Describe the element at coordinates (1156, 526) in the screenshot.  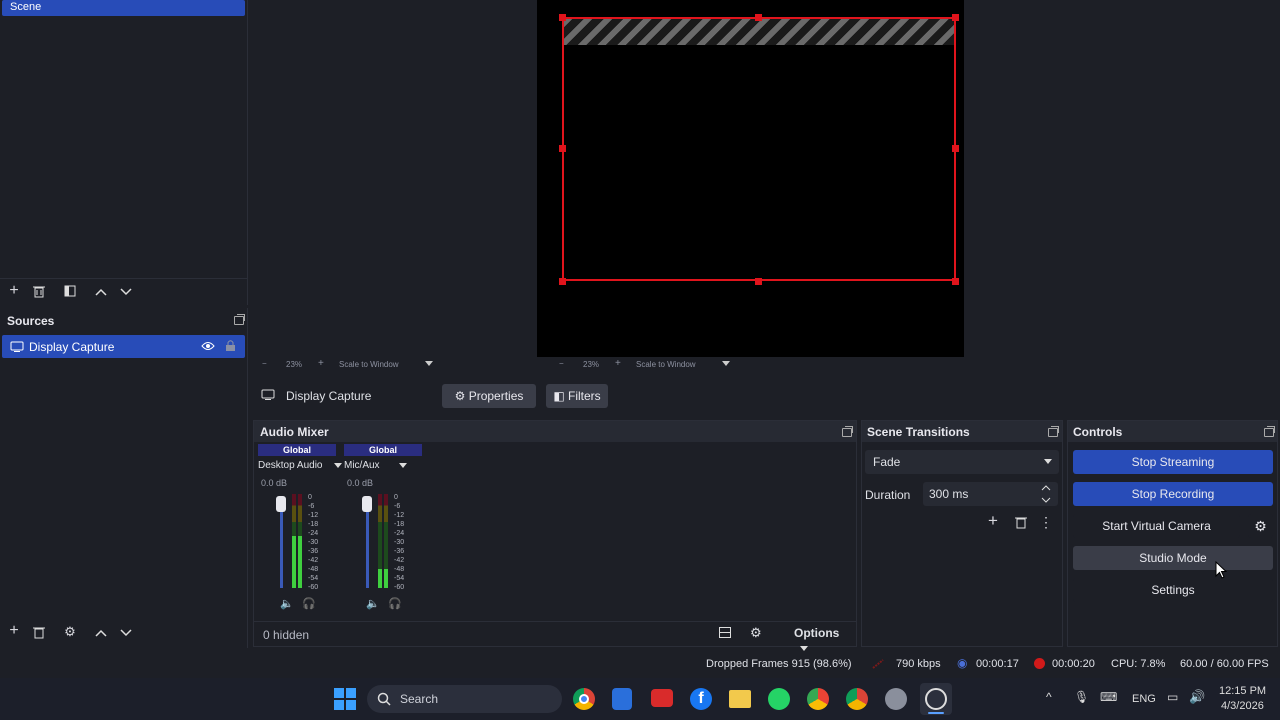
I see `start-virtual-camera-button: Start Virtual Camera` at that location.